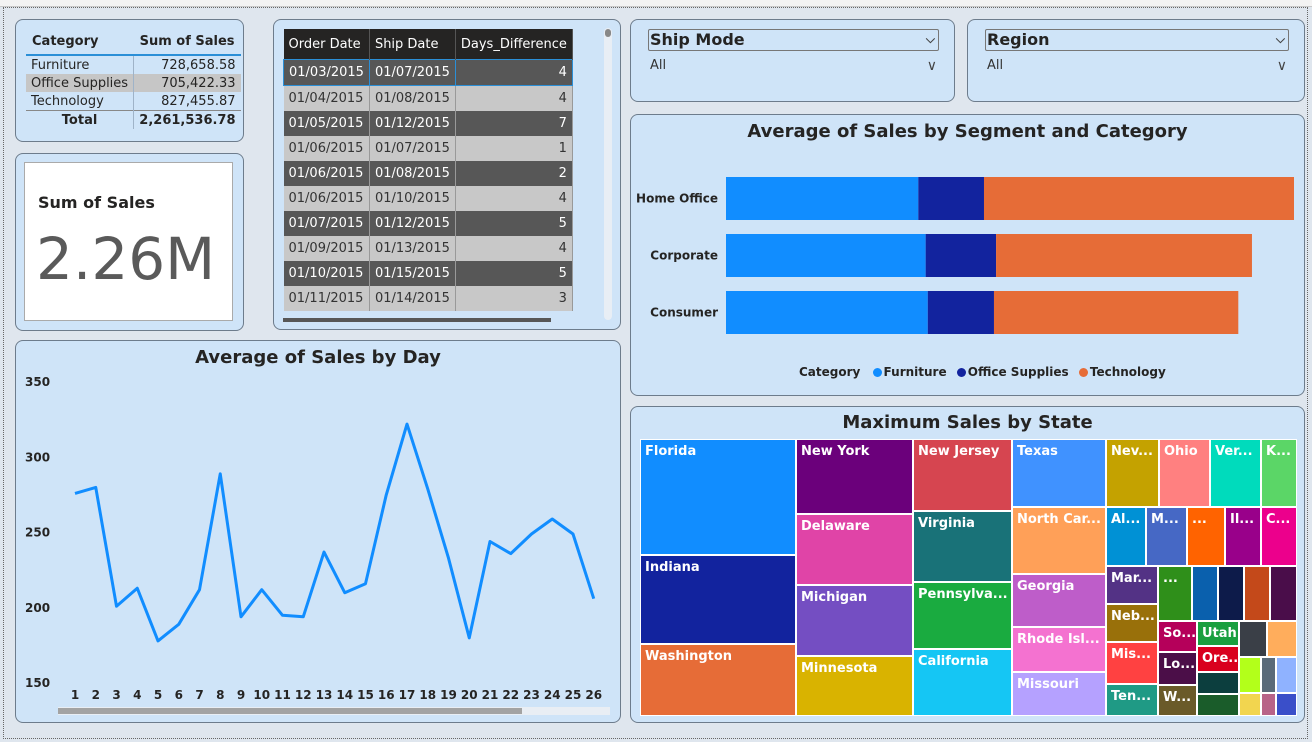 The image size is (1312, 742). Describe the element at coordinates (793, 66) in the screenshot. I see `ship-mode-dropdown: All ∨` at that location.